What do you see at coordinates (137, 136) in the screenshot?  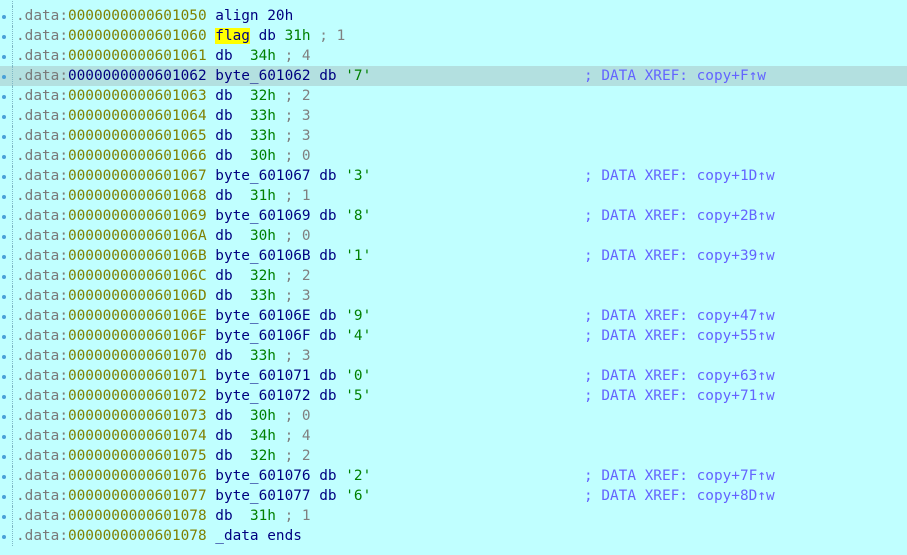 I see `address: 0000000000601065` at bounding box center [137, 136].